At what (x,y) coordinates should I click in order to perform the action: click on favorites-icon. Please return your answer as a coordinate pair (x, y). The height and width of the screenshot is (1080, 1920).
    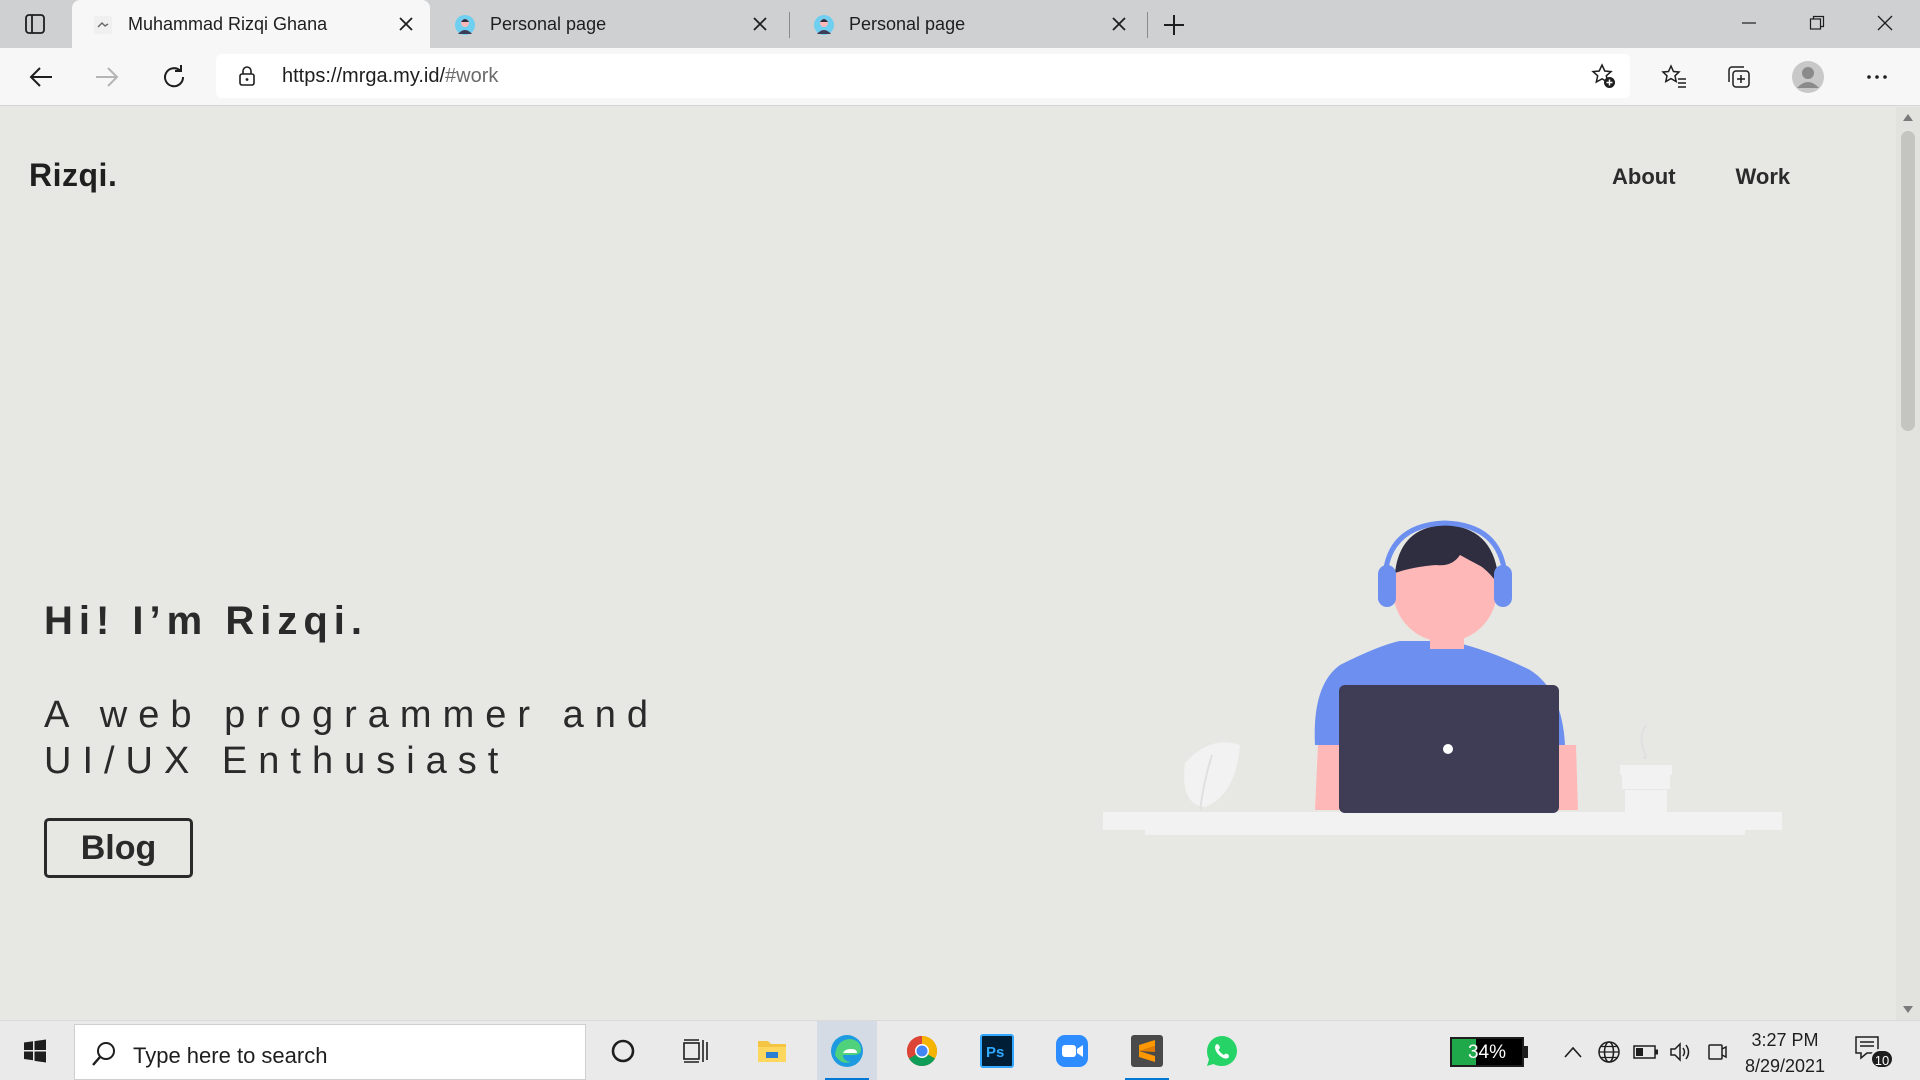
    Looking at the image, I should click on (1673, 76).